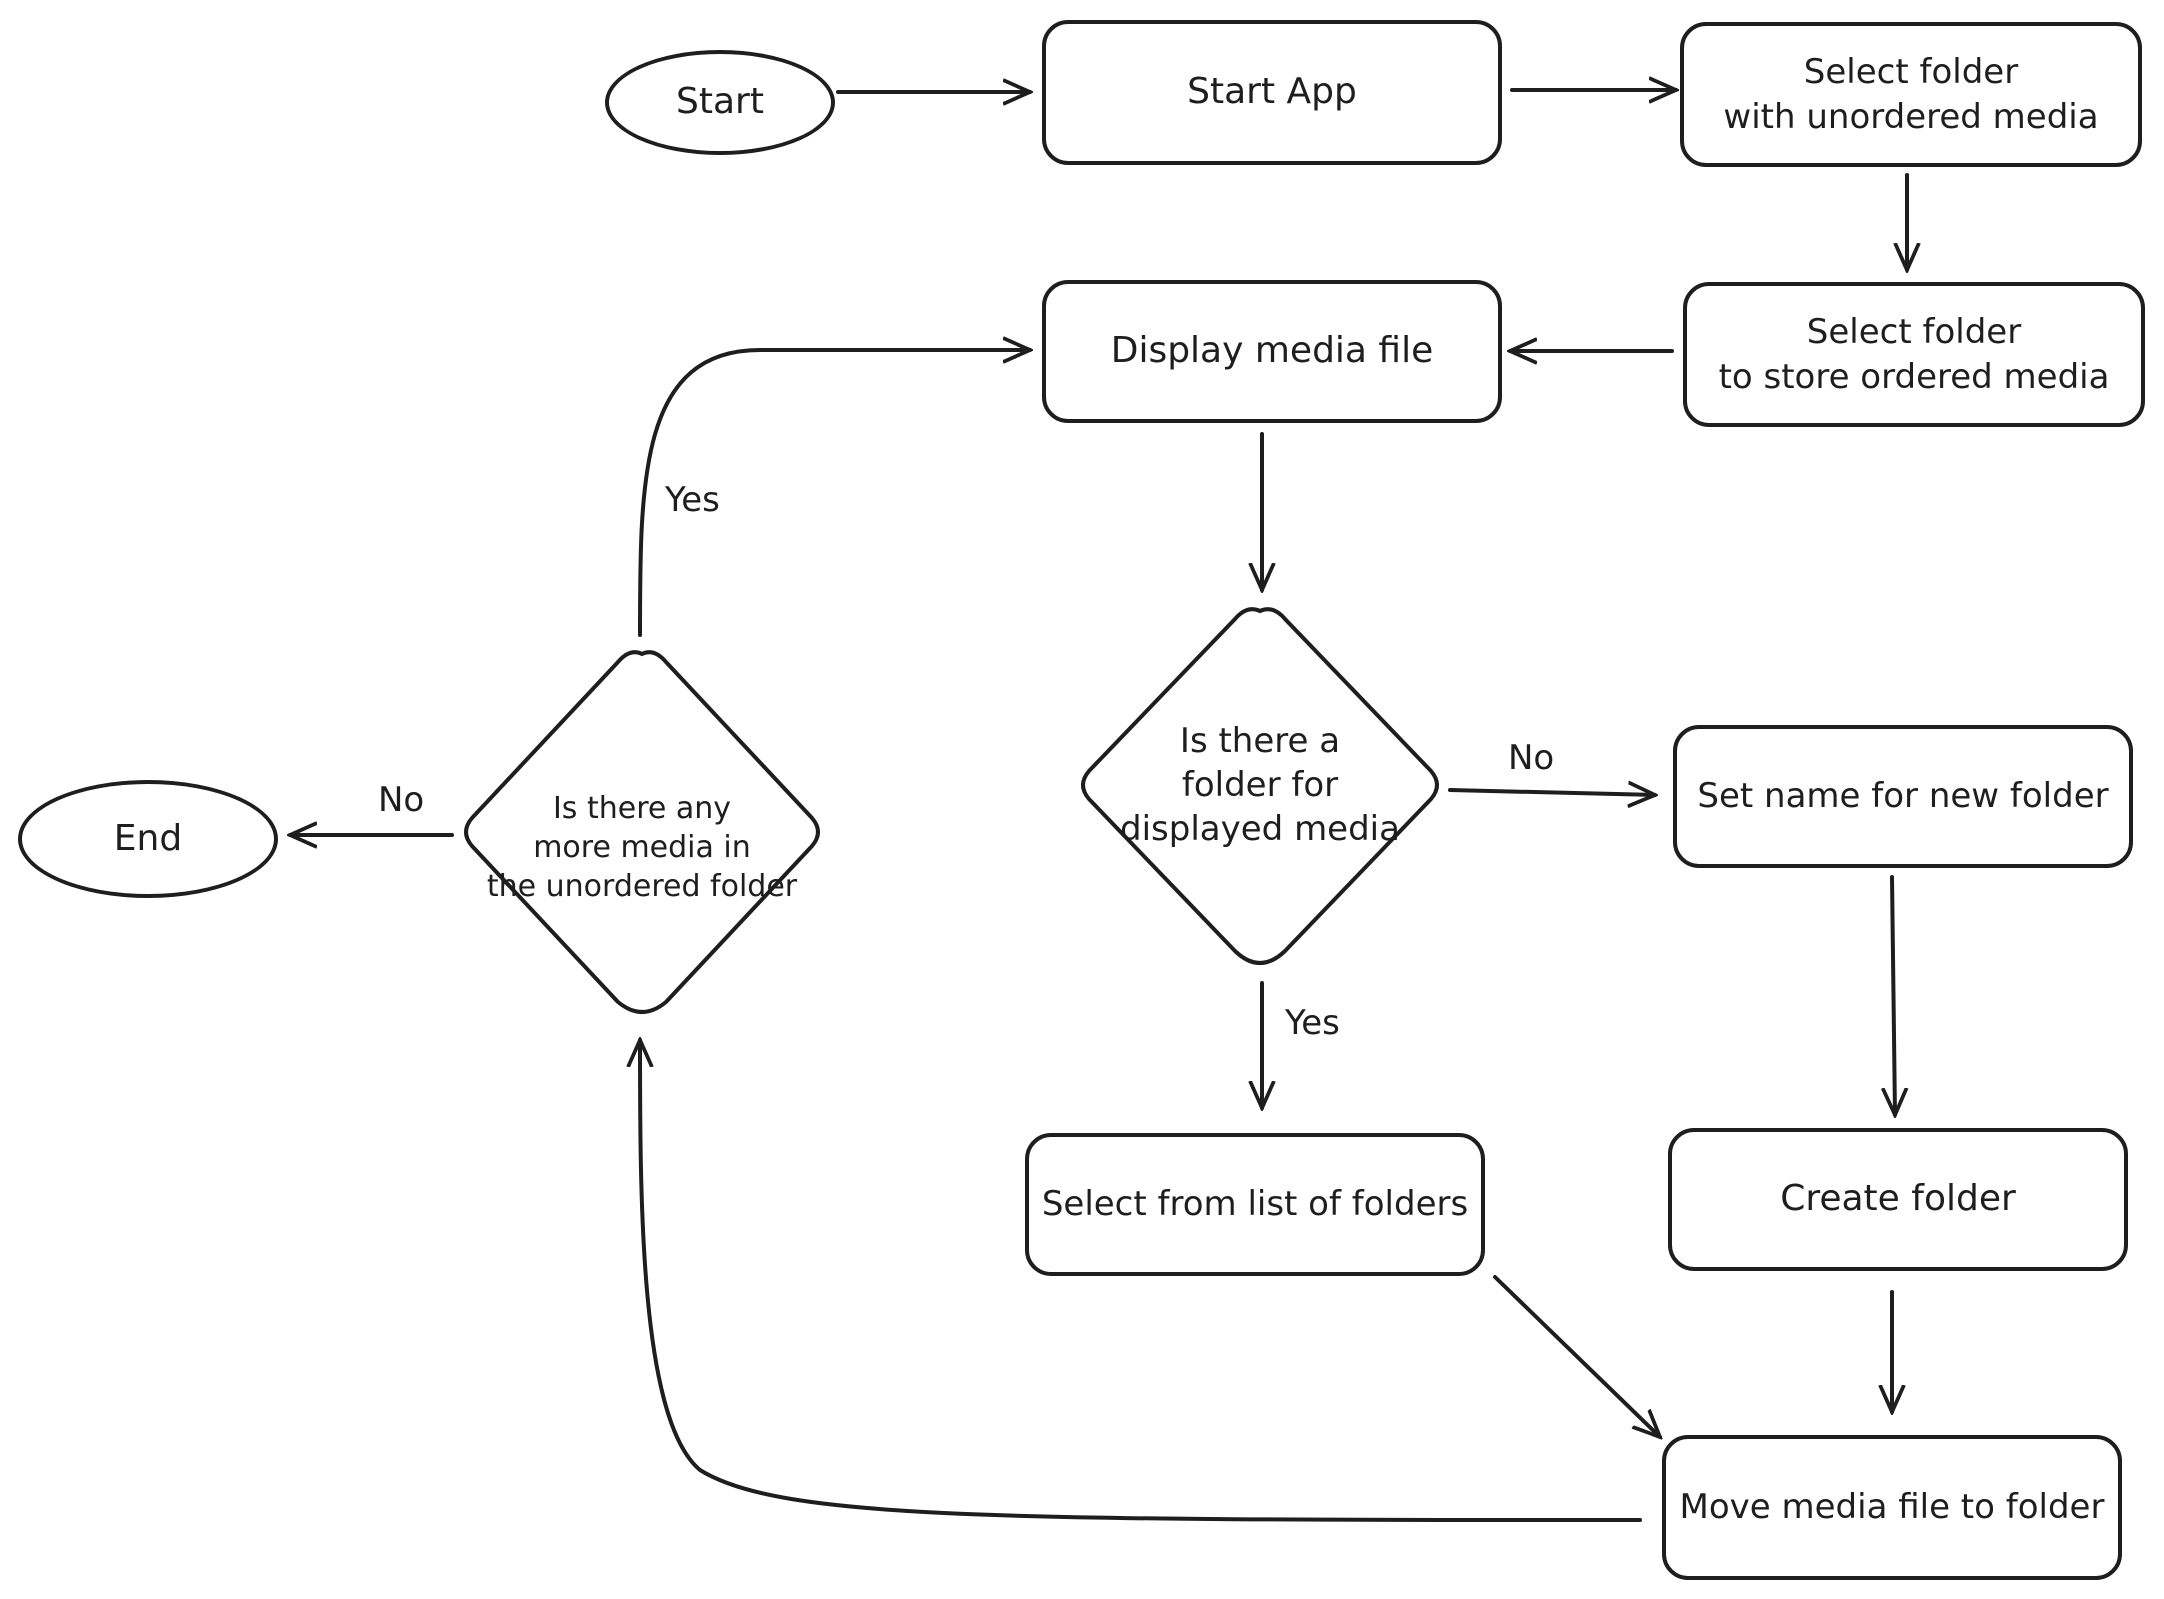  What do you see at coordinates (1531, 758) in the screenshot?
I see `edge-label-folder-no: No` at bounding box center [1531, 758].